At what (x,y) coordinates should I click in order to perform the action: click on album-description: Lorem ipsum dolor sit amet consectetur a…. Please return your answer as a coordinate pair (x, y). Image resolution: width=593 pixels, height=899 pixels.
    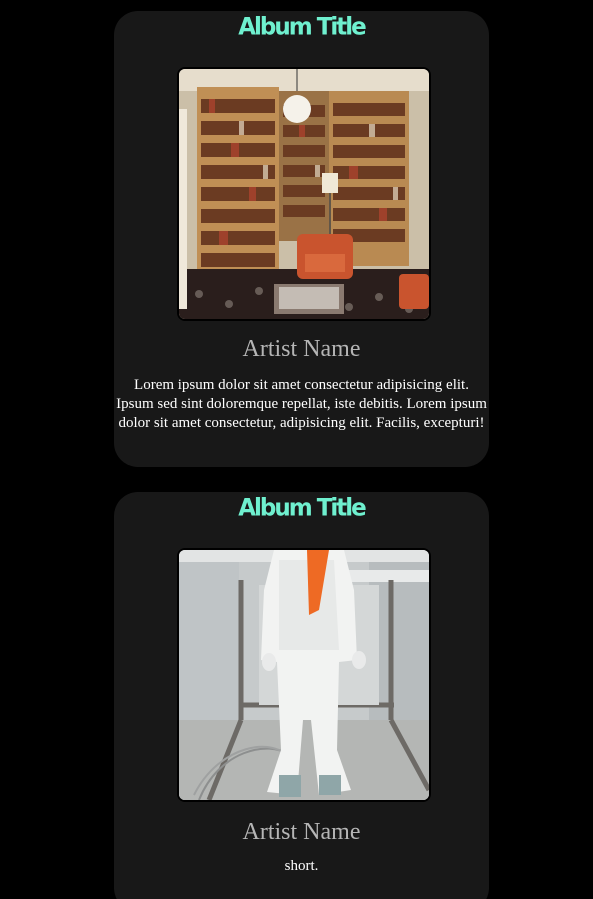
    Looking at the image, I should click on (301, 404).